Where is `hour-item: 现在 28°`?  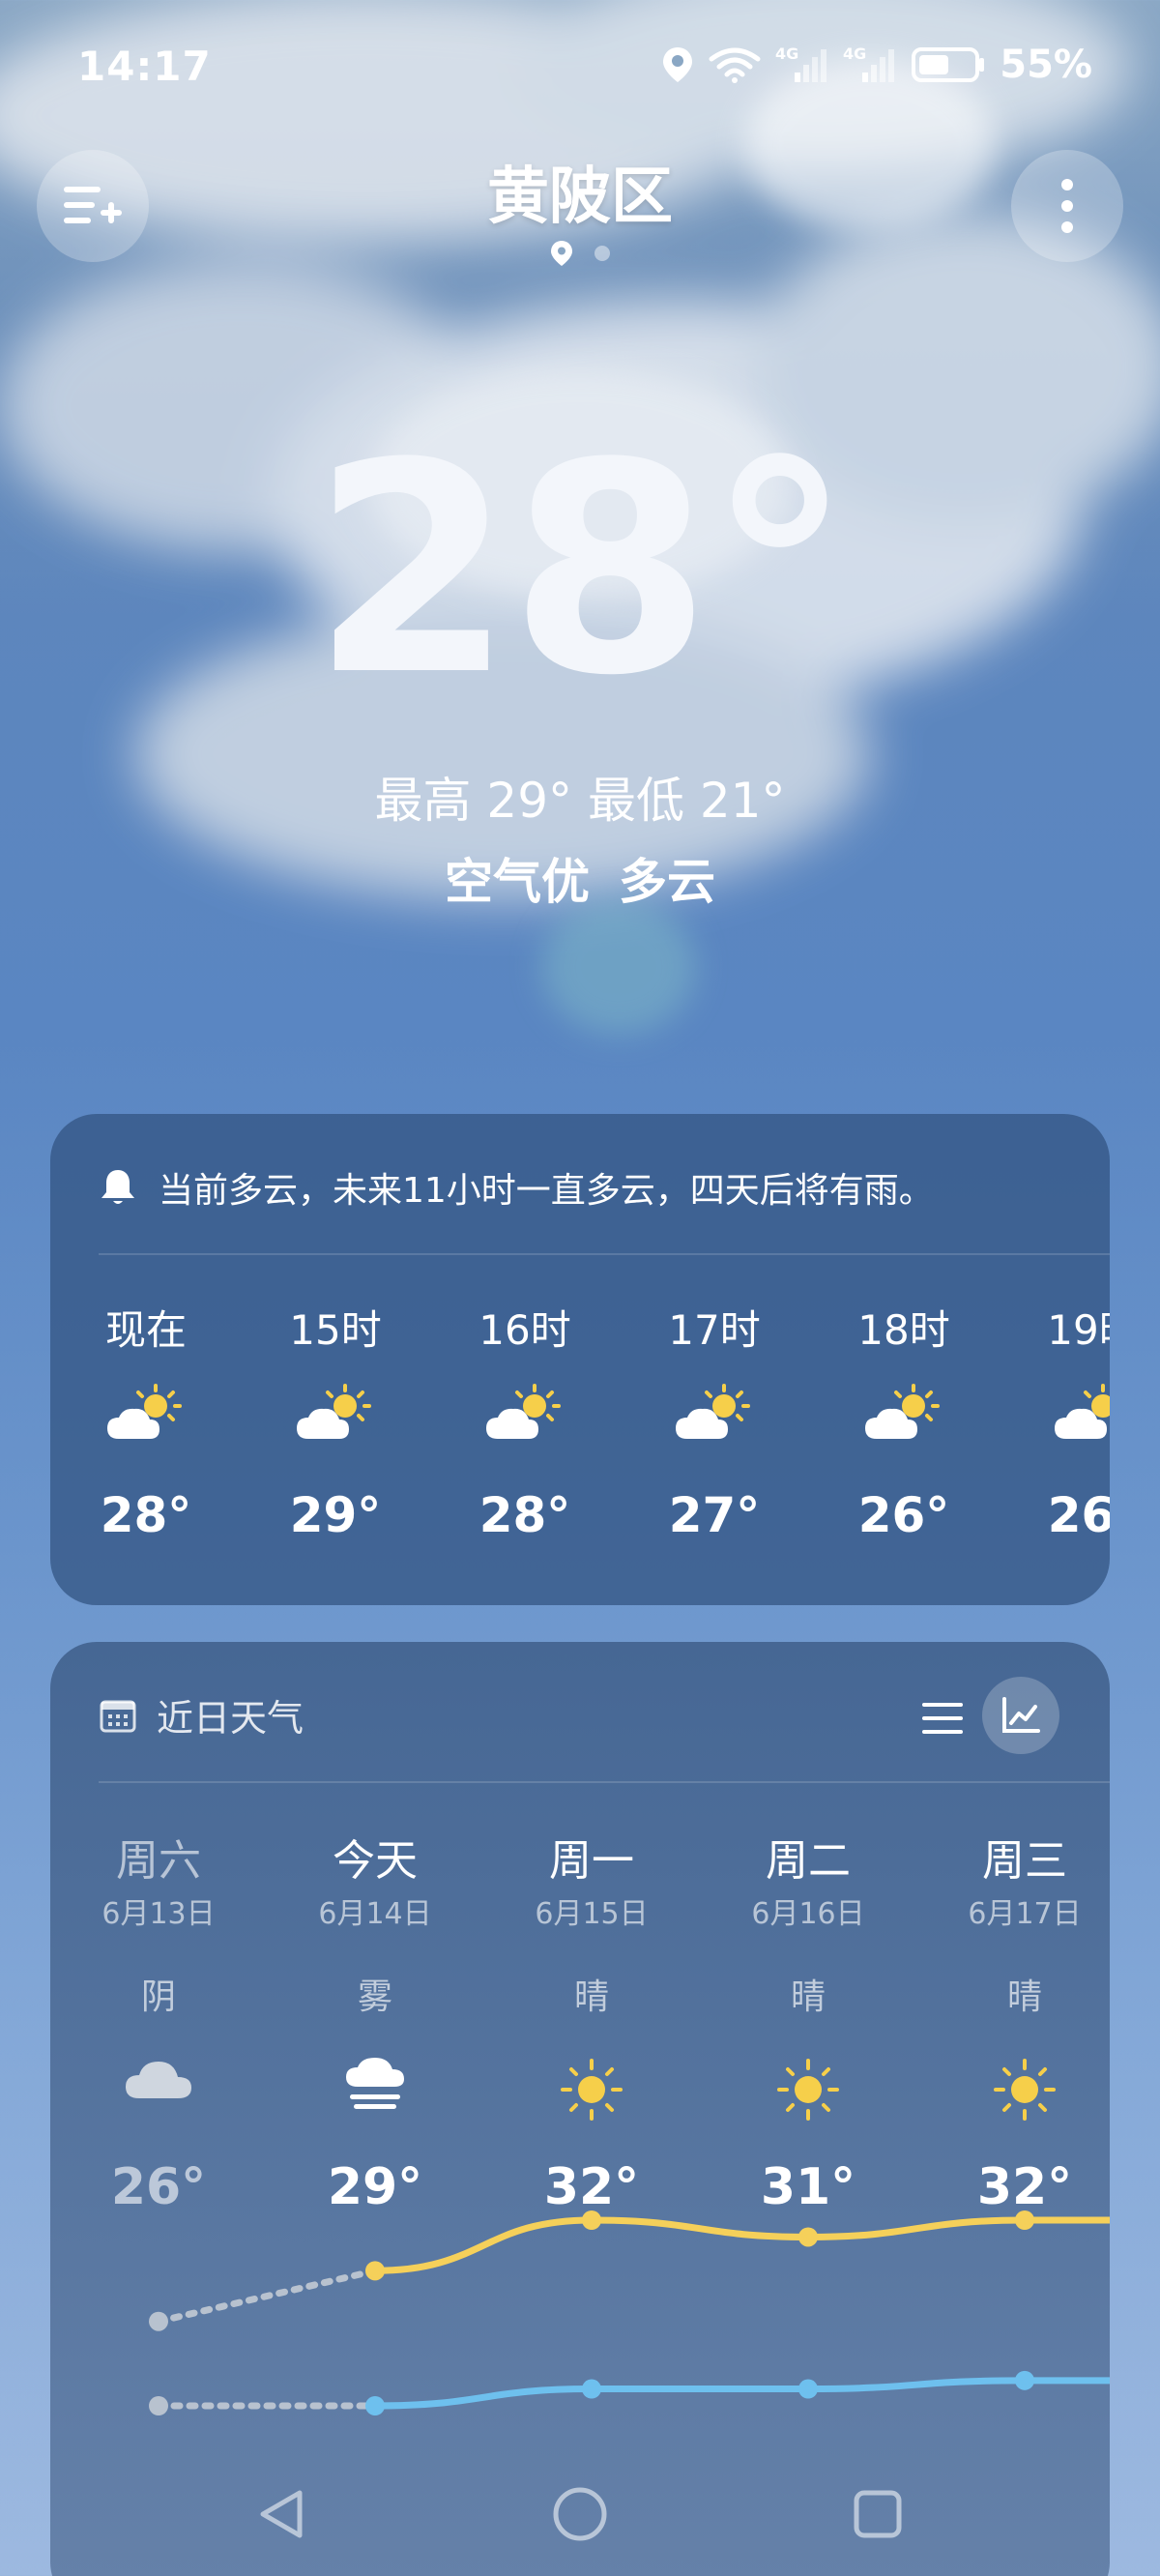
hour-item: 现在 28° is located at coordinates (145, 1420).